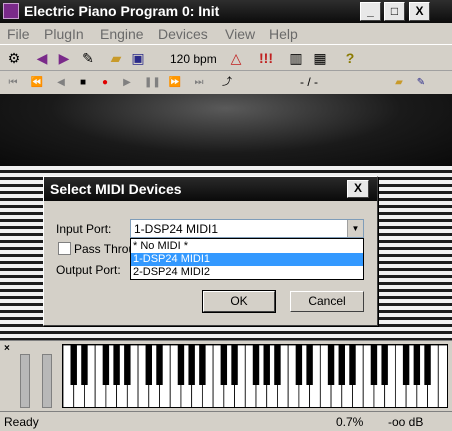  Describe the element at coordinates (83, 83) in the screenshot. I see `stop-icon: ■` at that location.